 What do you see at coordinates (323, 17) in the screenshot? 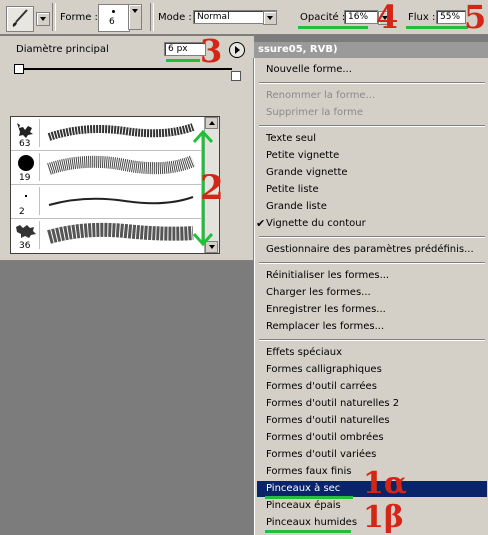
I see `opacity-label: Opacité :` at bounding box center [323, 17].